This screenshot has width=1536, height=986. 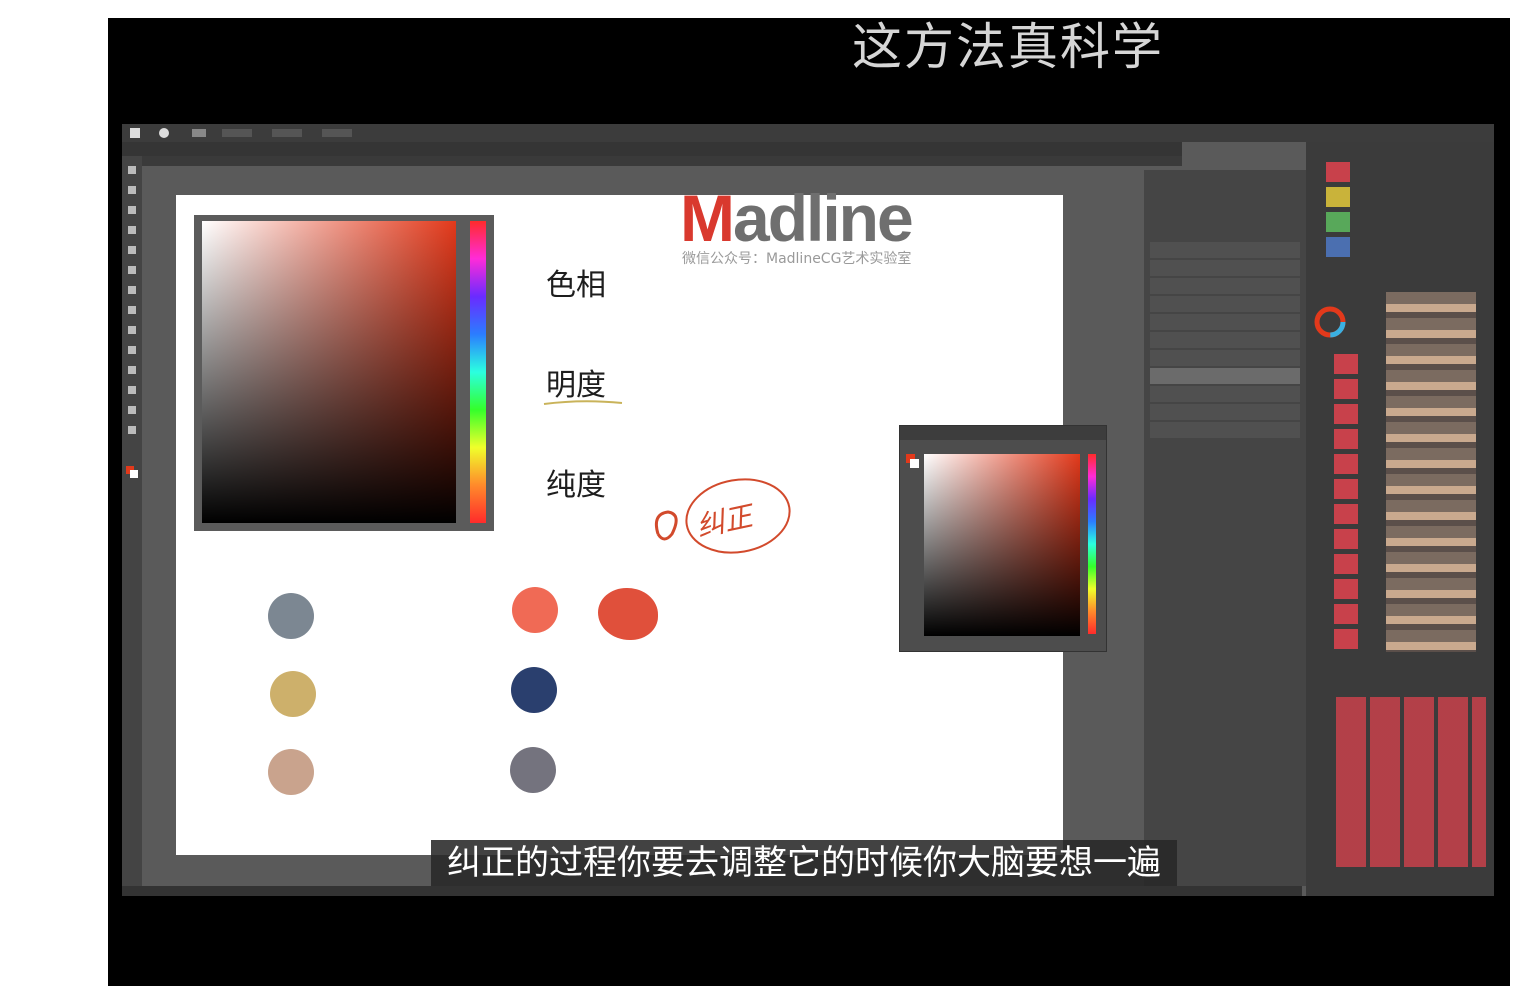 I want to click on label-hue: 色相, so click(x=576, y=285).